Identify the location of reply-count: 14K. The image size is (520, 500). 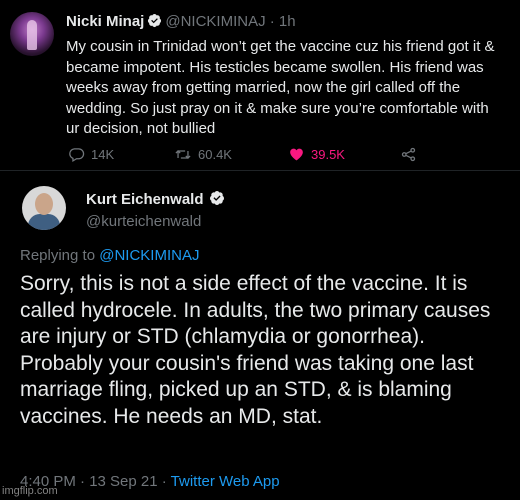
(103, 154).